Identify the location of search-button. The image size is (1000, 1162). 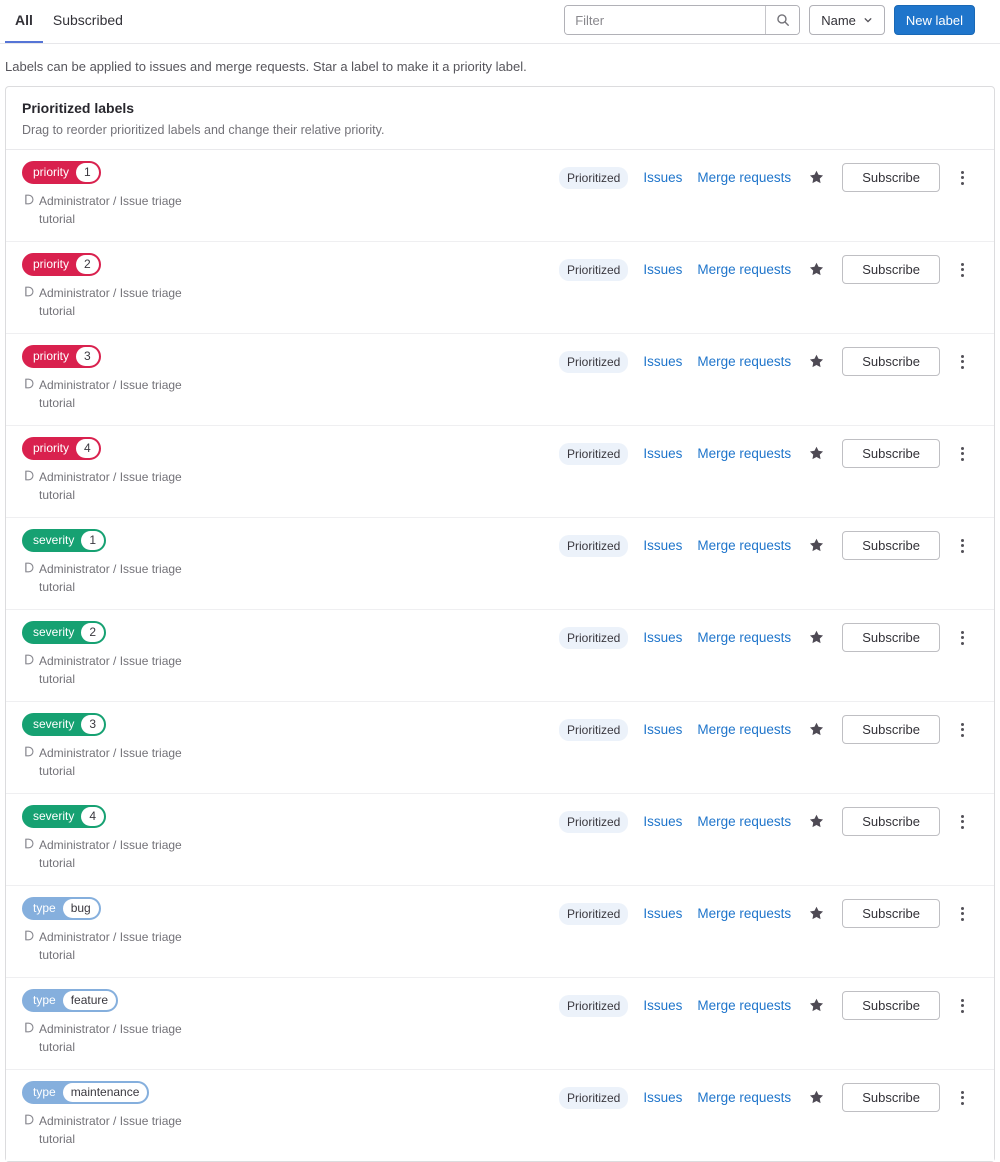
(782, 20).